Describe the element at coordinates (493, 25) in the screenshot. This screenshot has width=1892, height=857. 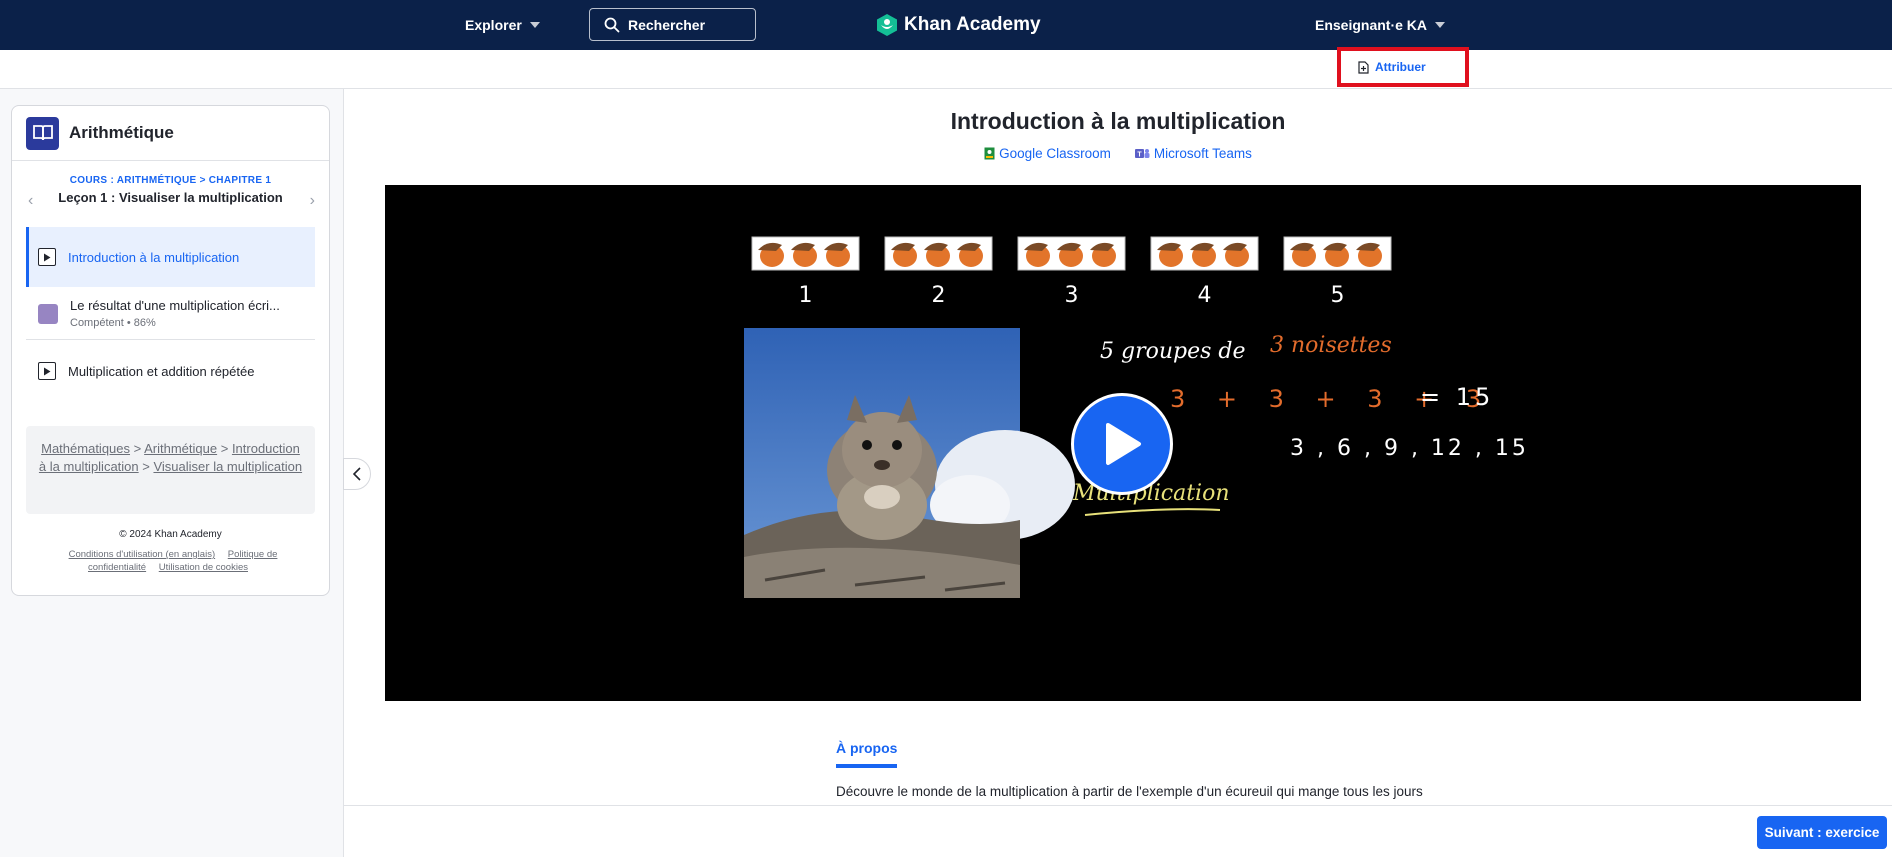
I see `explore-label: Explorer` at that location.